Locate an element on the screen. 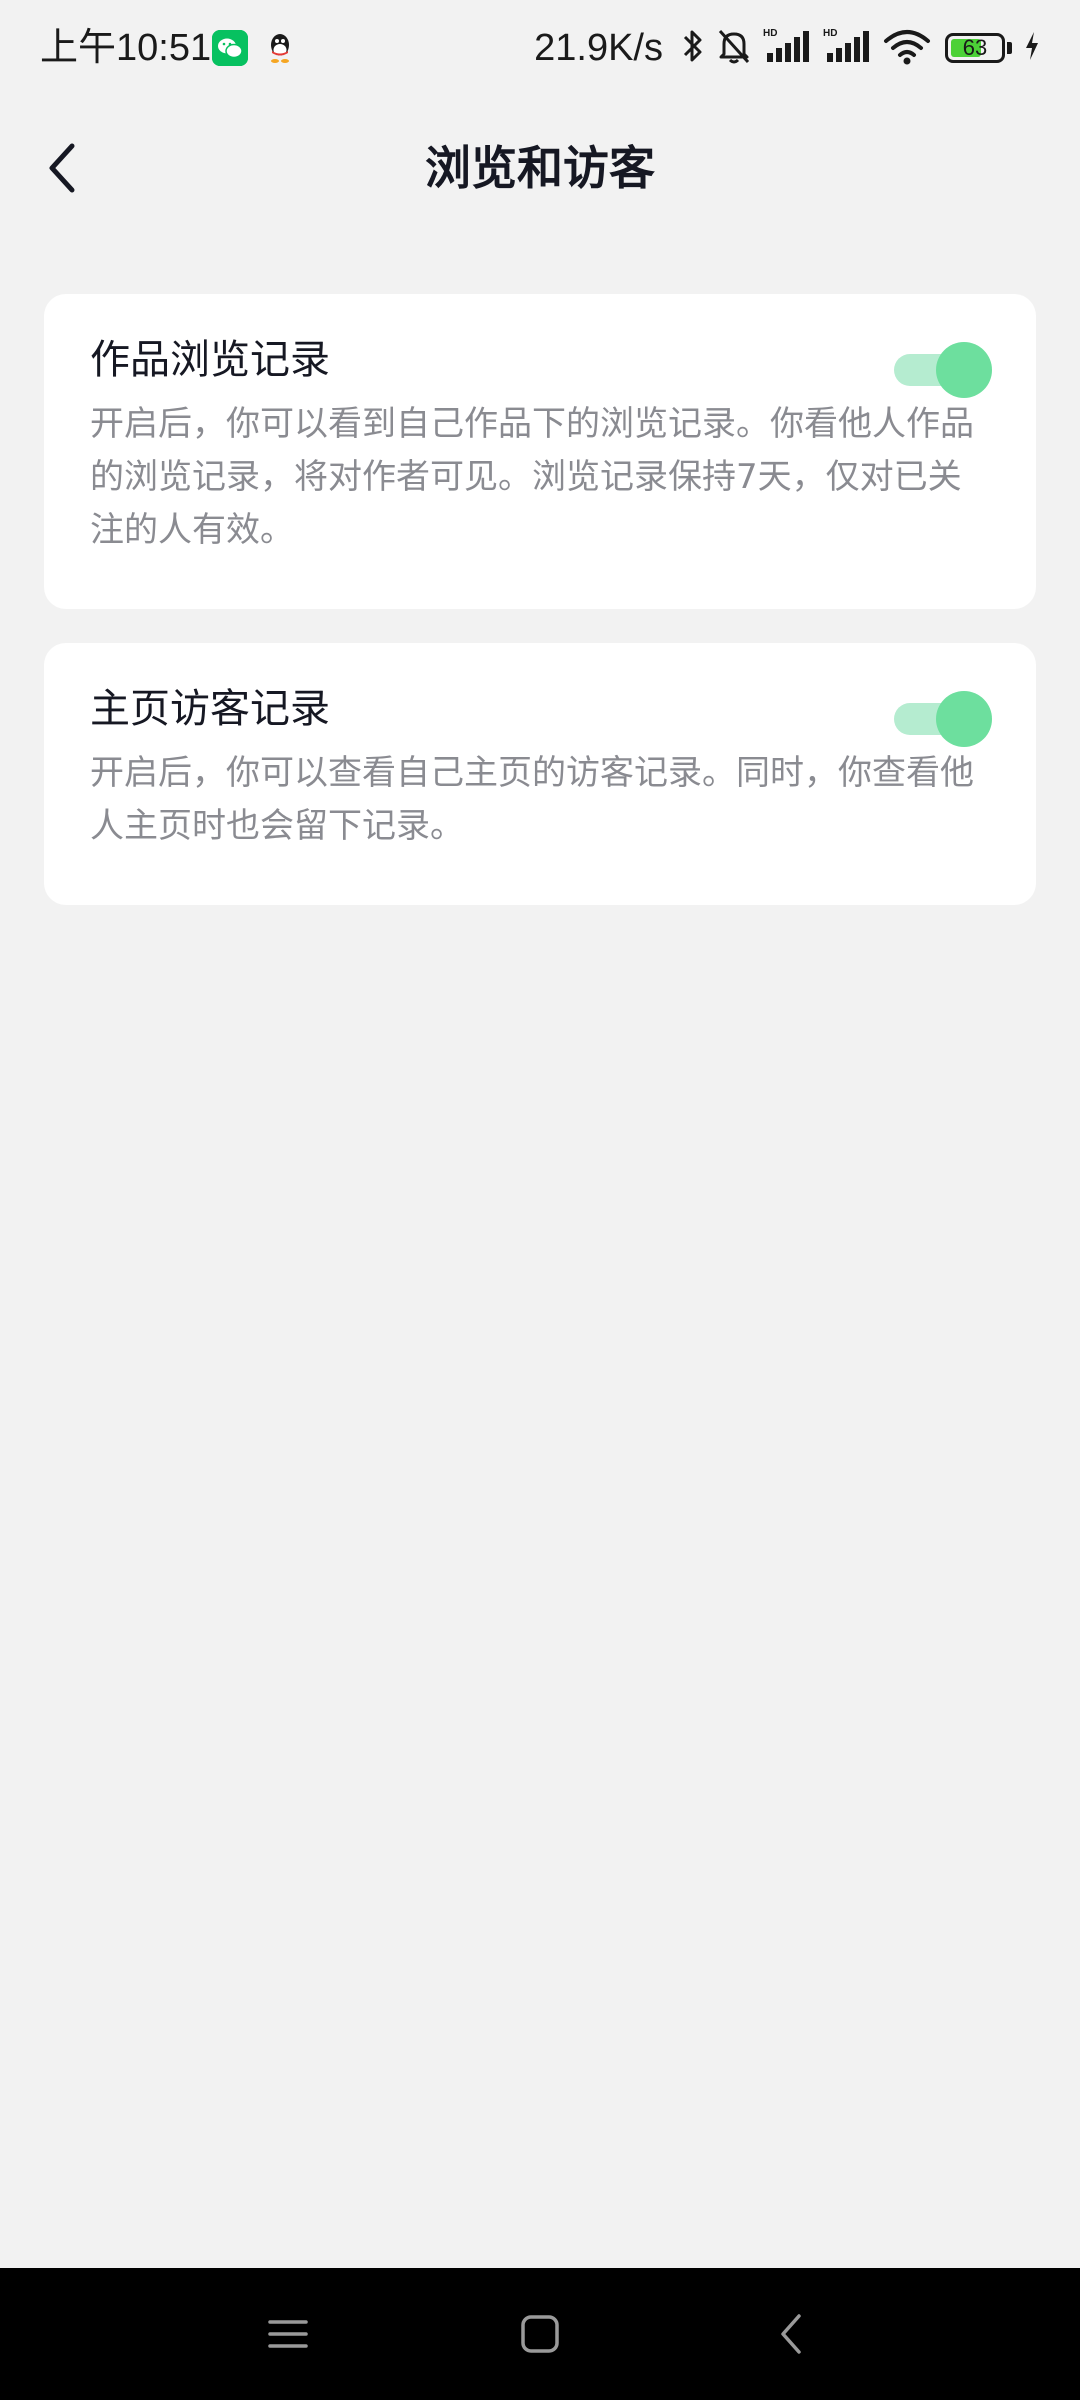 The height and width of the screenshot is (2400, 1080). page-title: 浏览和访客 is located at coordinates (540, 168).